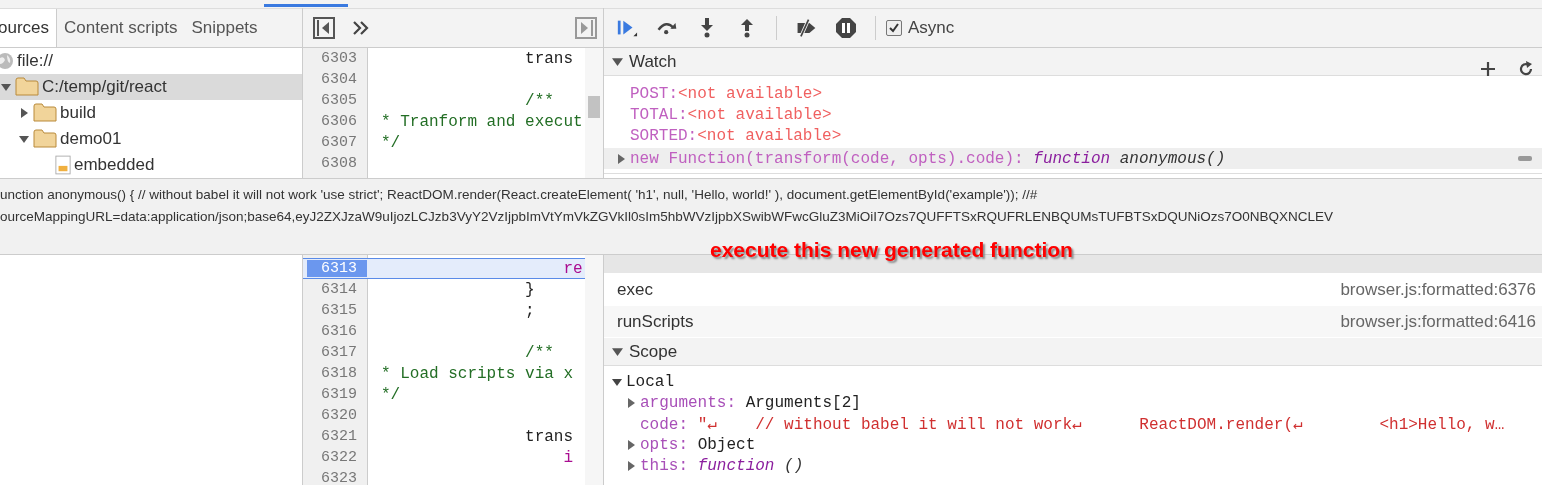 The width and height of the screenshot is (1542, 485). What do you see at coordinates (121, 28) in the screenshot?
I see `panel-tab: Content scripts` at bounding box center [121, 28].